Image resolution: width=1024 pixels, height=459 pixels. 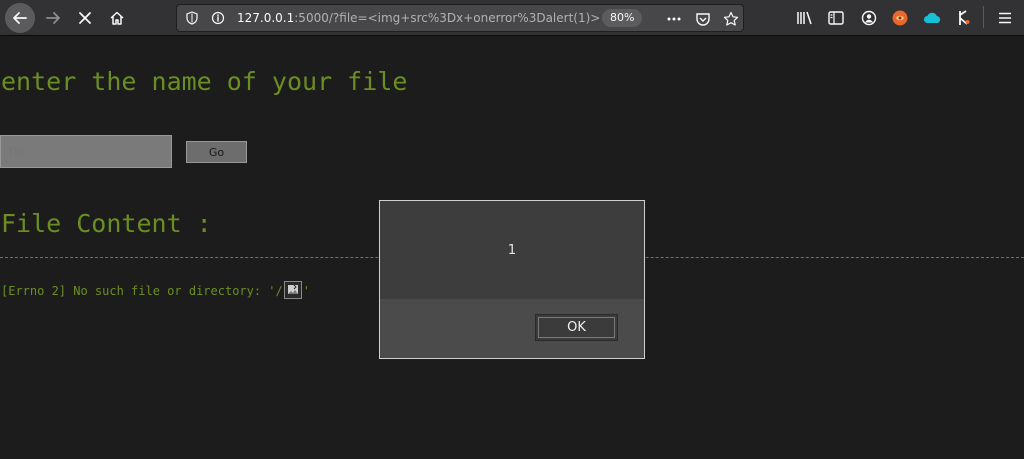 I want to click on error-prefix: [Errno 2] No such file or directory: '/, so click(x=142, y=291).